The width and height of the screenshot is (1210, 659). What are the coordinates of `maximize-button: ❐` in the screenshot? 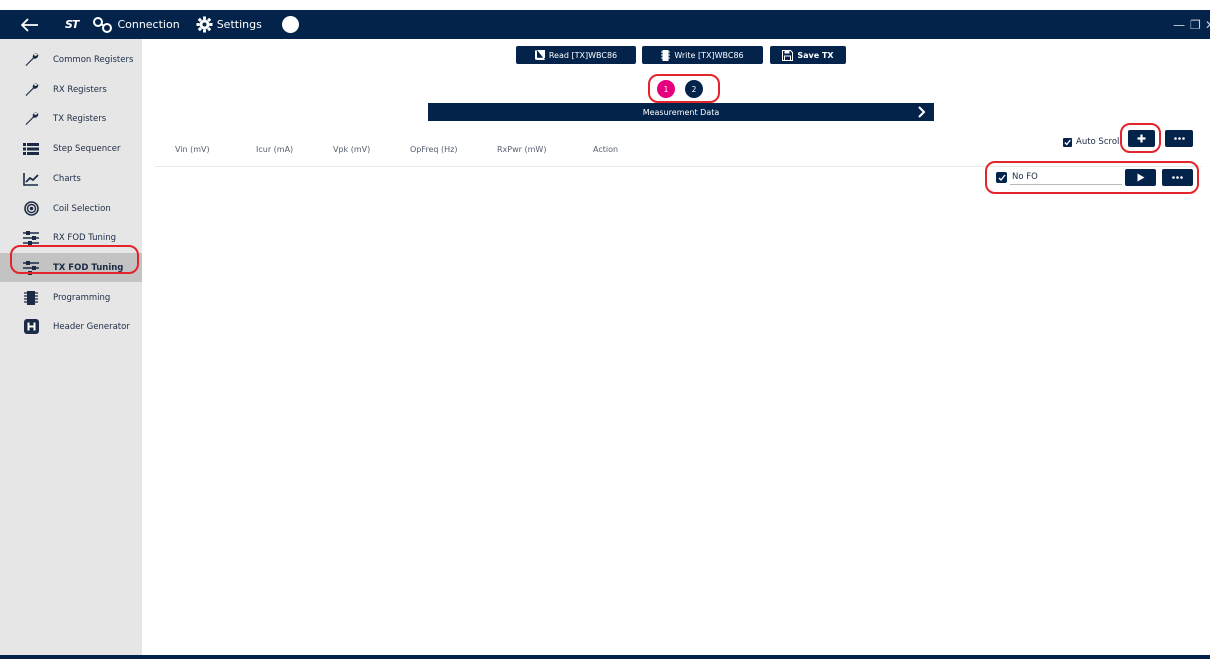 It's located at (1195, 24).